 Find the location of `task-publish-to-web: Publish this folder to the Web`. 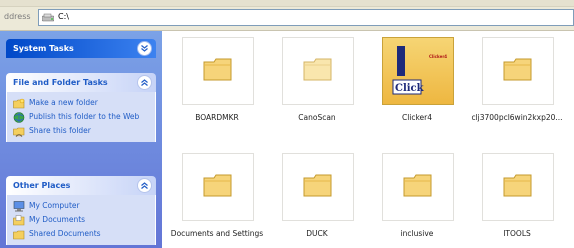

task-publish-to-web: Publish this folder to the Web is located at coordinates (81, 117).